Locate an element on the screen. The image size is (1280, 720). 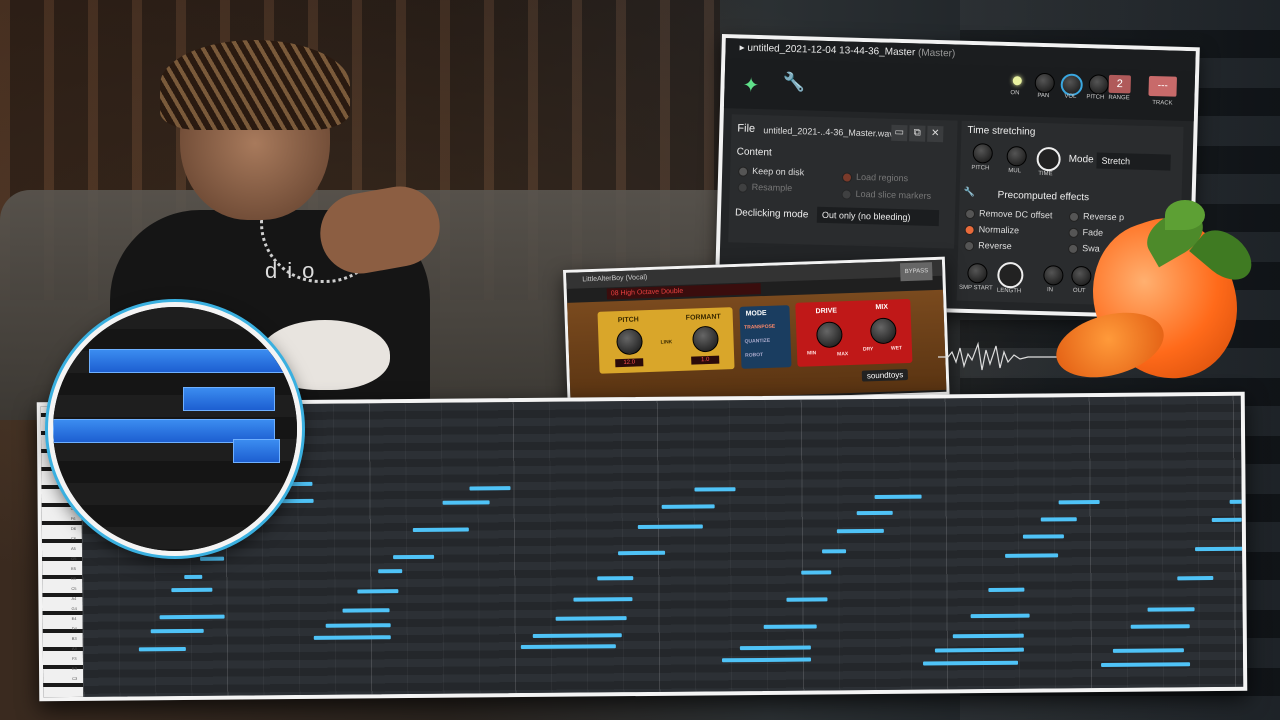
pitch-display: 12.0 is located at coordinates (629, 363).